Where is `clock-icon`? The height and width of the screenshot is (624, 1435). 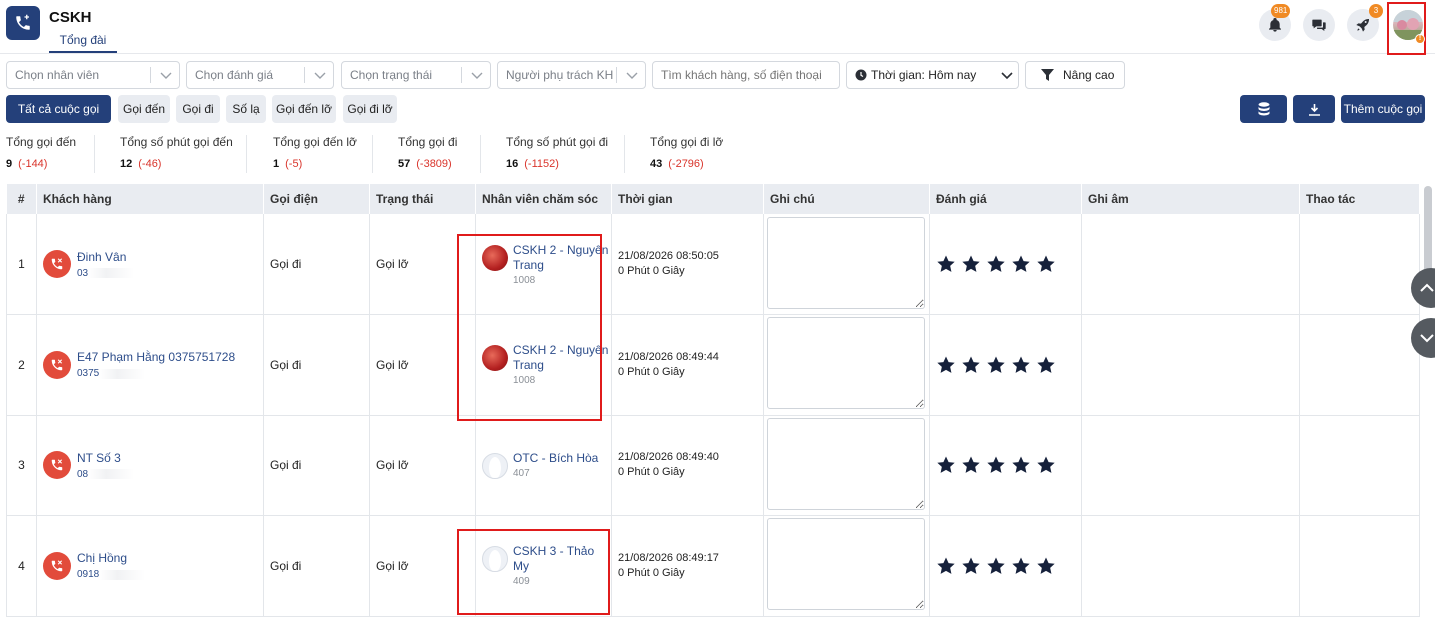 clock-icon is located at coordinates (861, 75).